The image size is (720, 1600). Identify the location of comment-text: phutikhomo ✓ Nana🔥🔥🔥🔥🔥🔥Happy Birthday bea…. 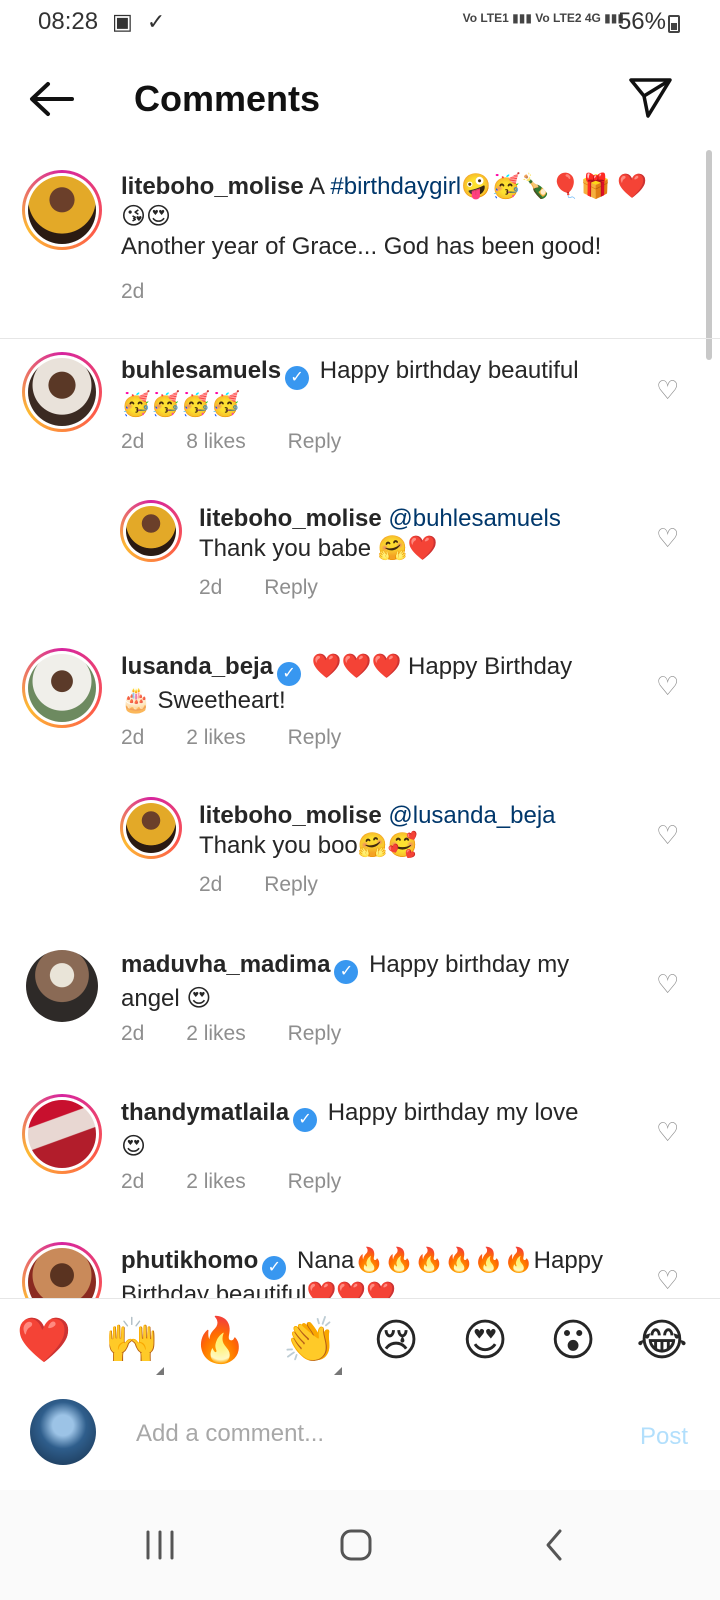
(371, 1272).